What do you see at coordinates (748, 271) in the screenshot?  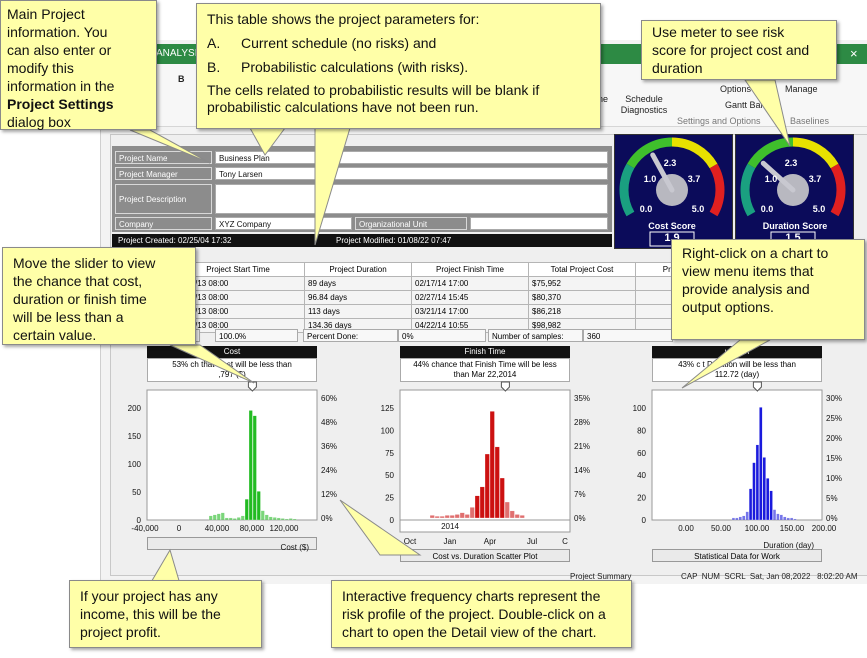 I see `callout-rightclick-line2: view menu items that` at bounding box center [748, 271].